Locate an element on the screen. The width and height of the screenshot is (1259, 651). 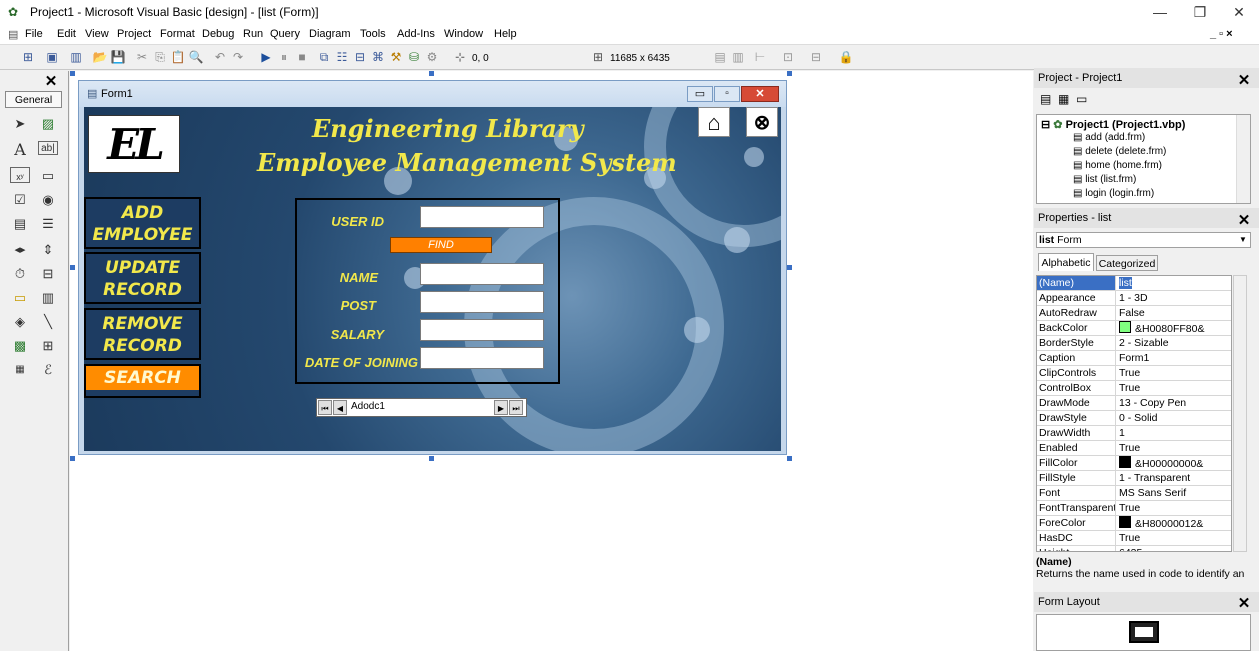
form-close-button: ✕ is located at coordinates (760, 94).